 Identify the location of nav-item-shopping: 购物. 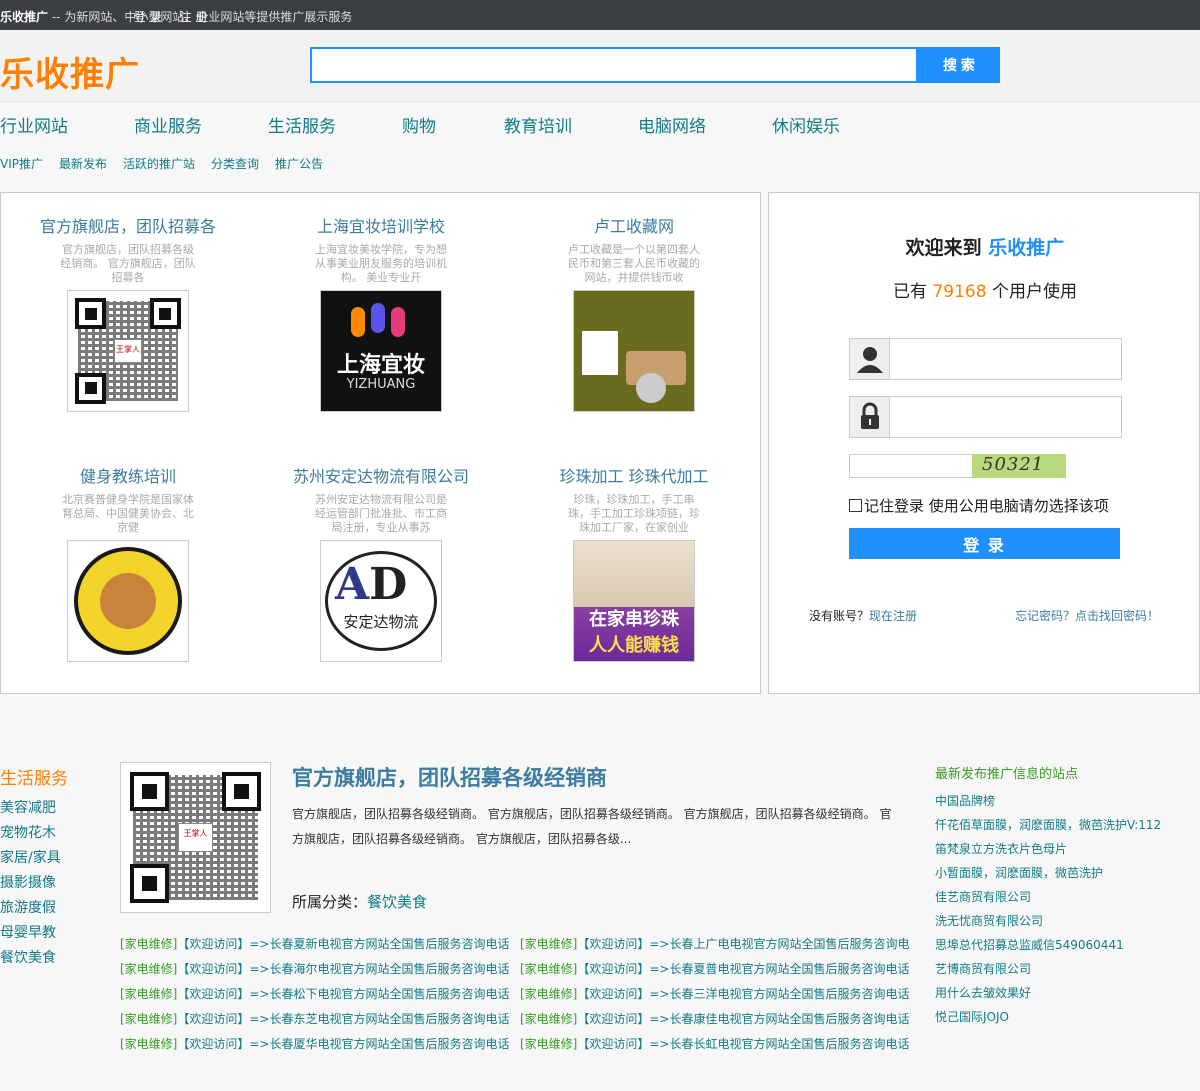
(419, 124).